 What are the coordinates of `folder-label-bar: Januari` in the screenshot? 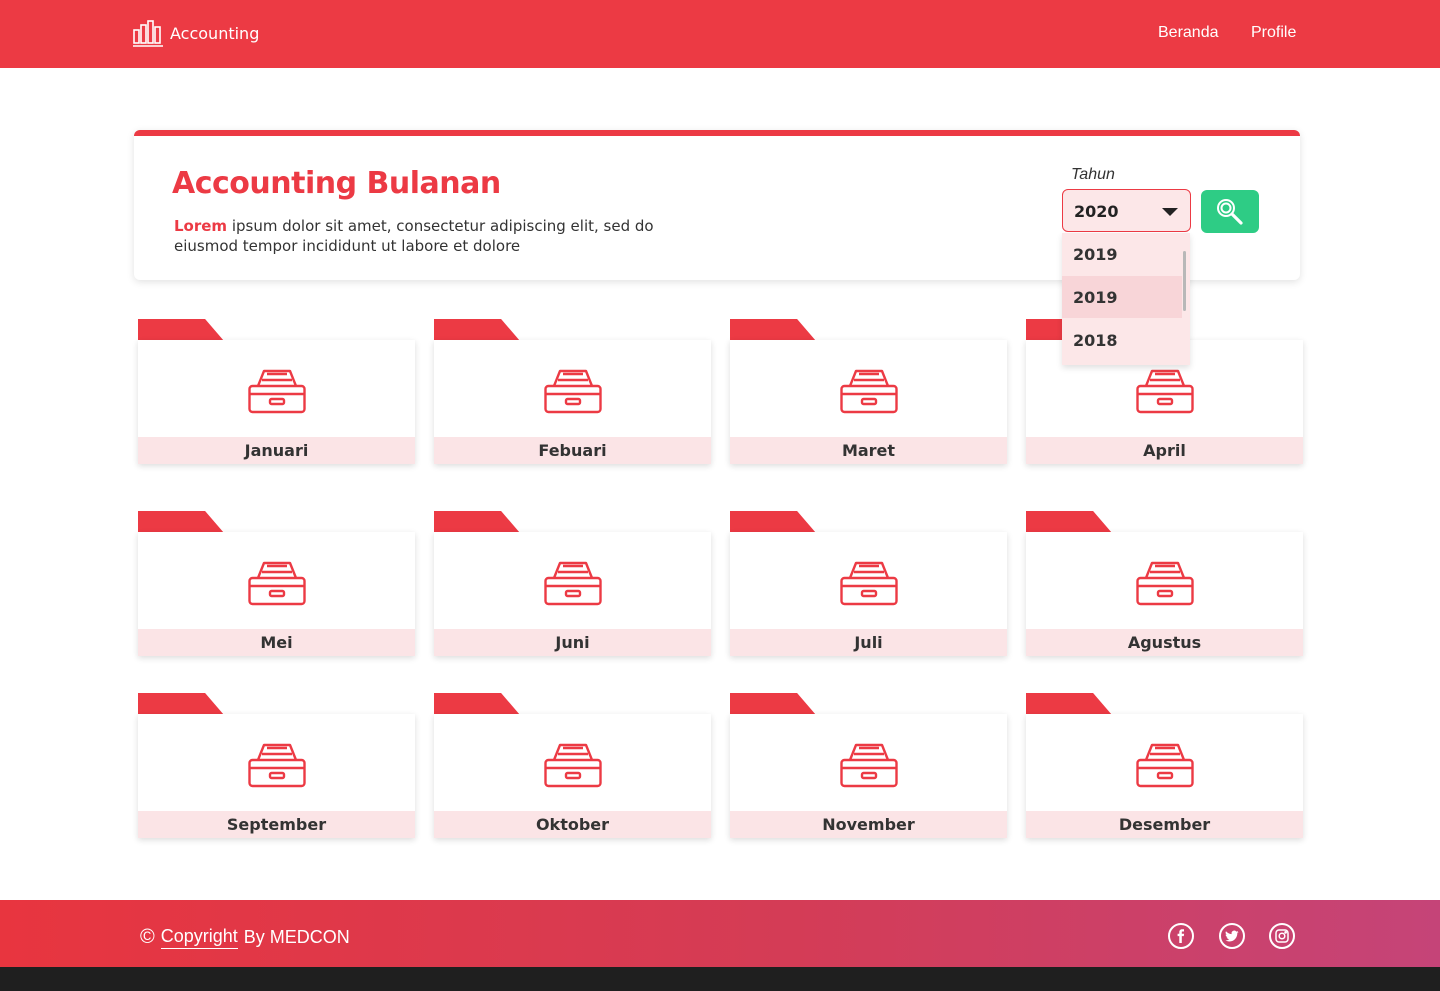 It's located at (276, 450).